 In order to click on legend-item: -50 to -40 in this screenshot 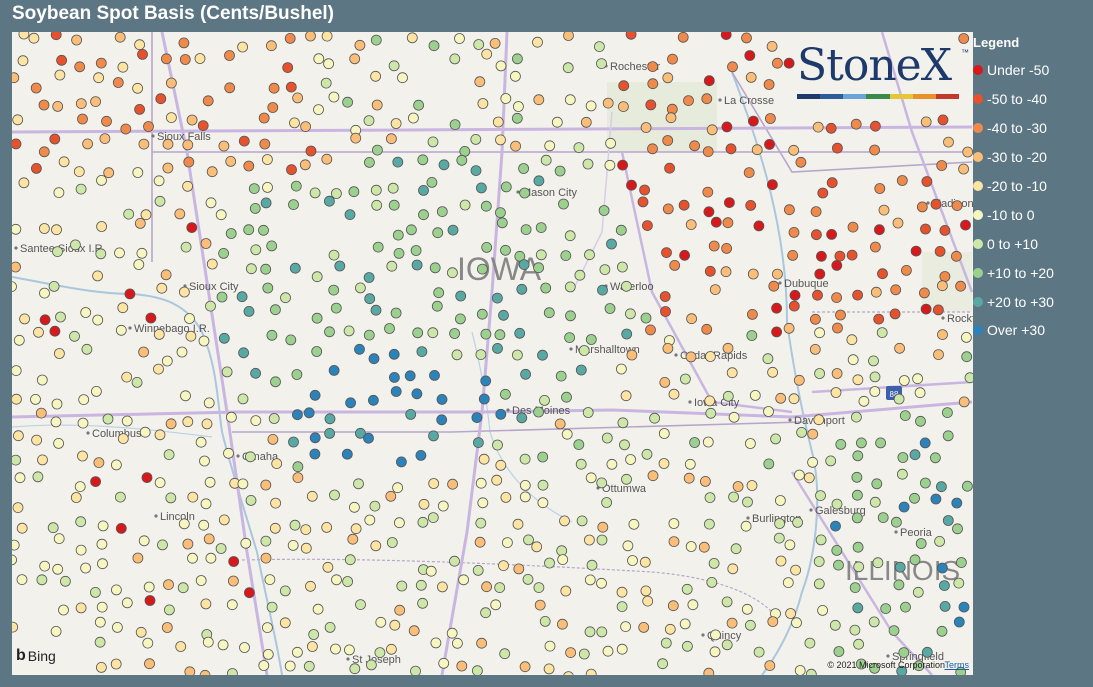, I will do `click(1033, 99)`.